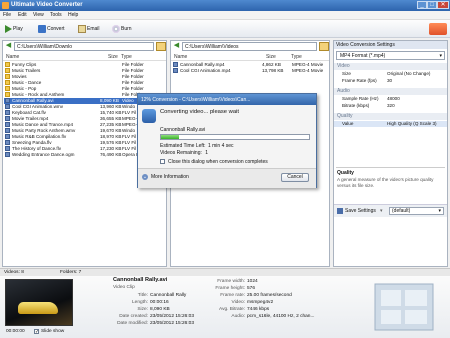 The height and width of the screenshot is (338, 450). I want to click on destination-column-header: Name Size Type, so click(250, 57).